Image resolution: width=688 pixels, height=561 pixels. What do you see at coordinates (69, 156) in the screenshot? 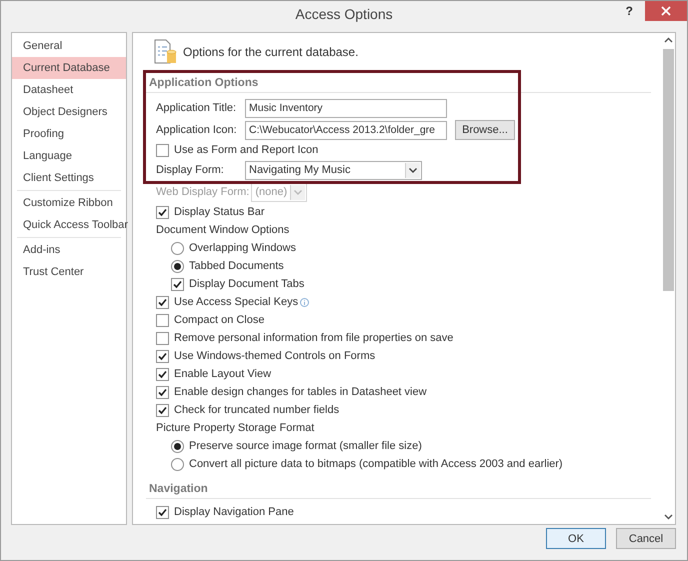
I see `sidebar-item: Language` at bounding box center [69, 156].